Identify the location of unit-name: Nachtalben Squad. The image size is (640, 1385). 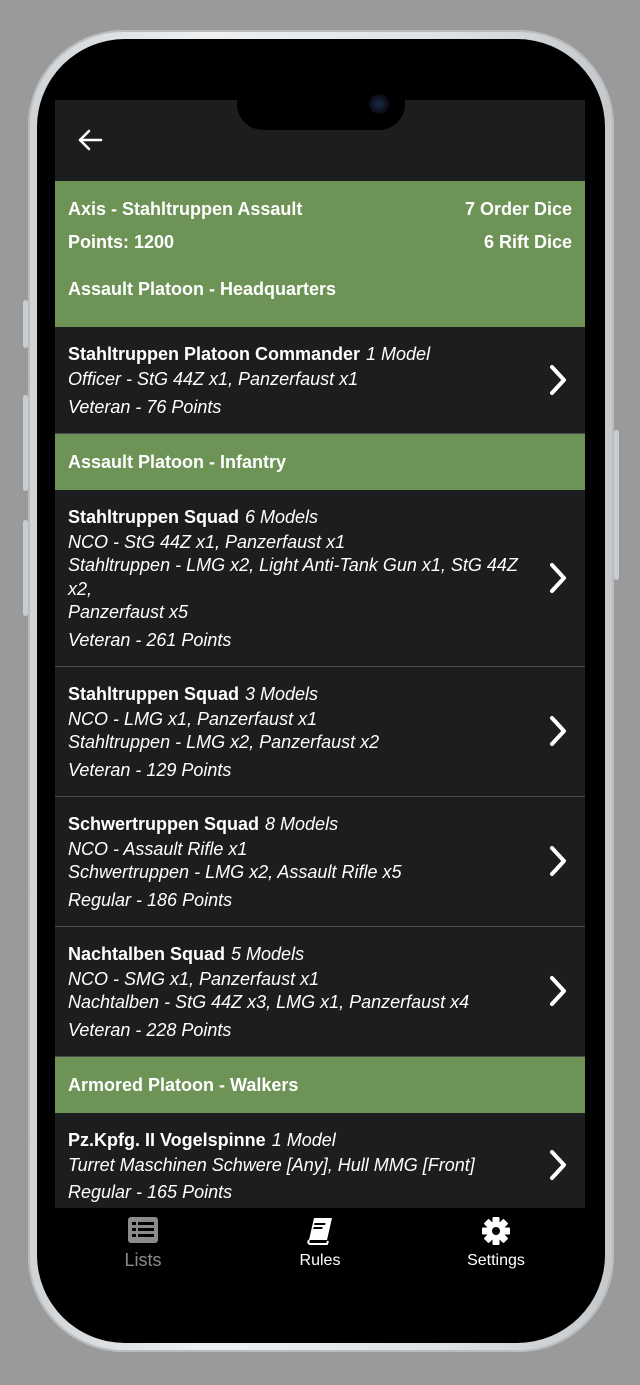
(147, 953).